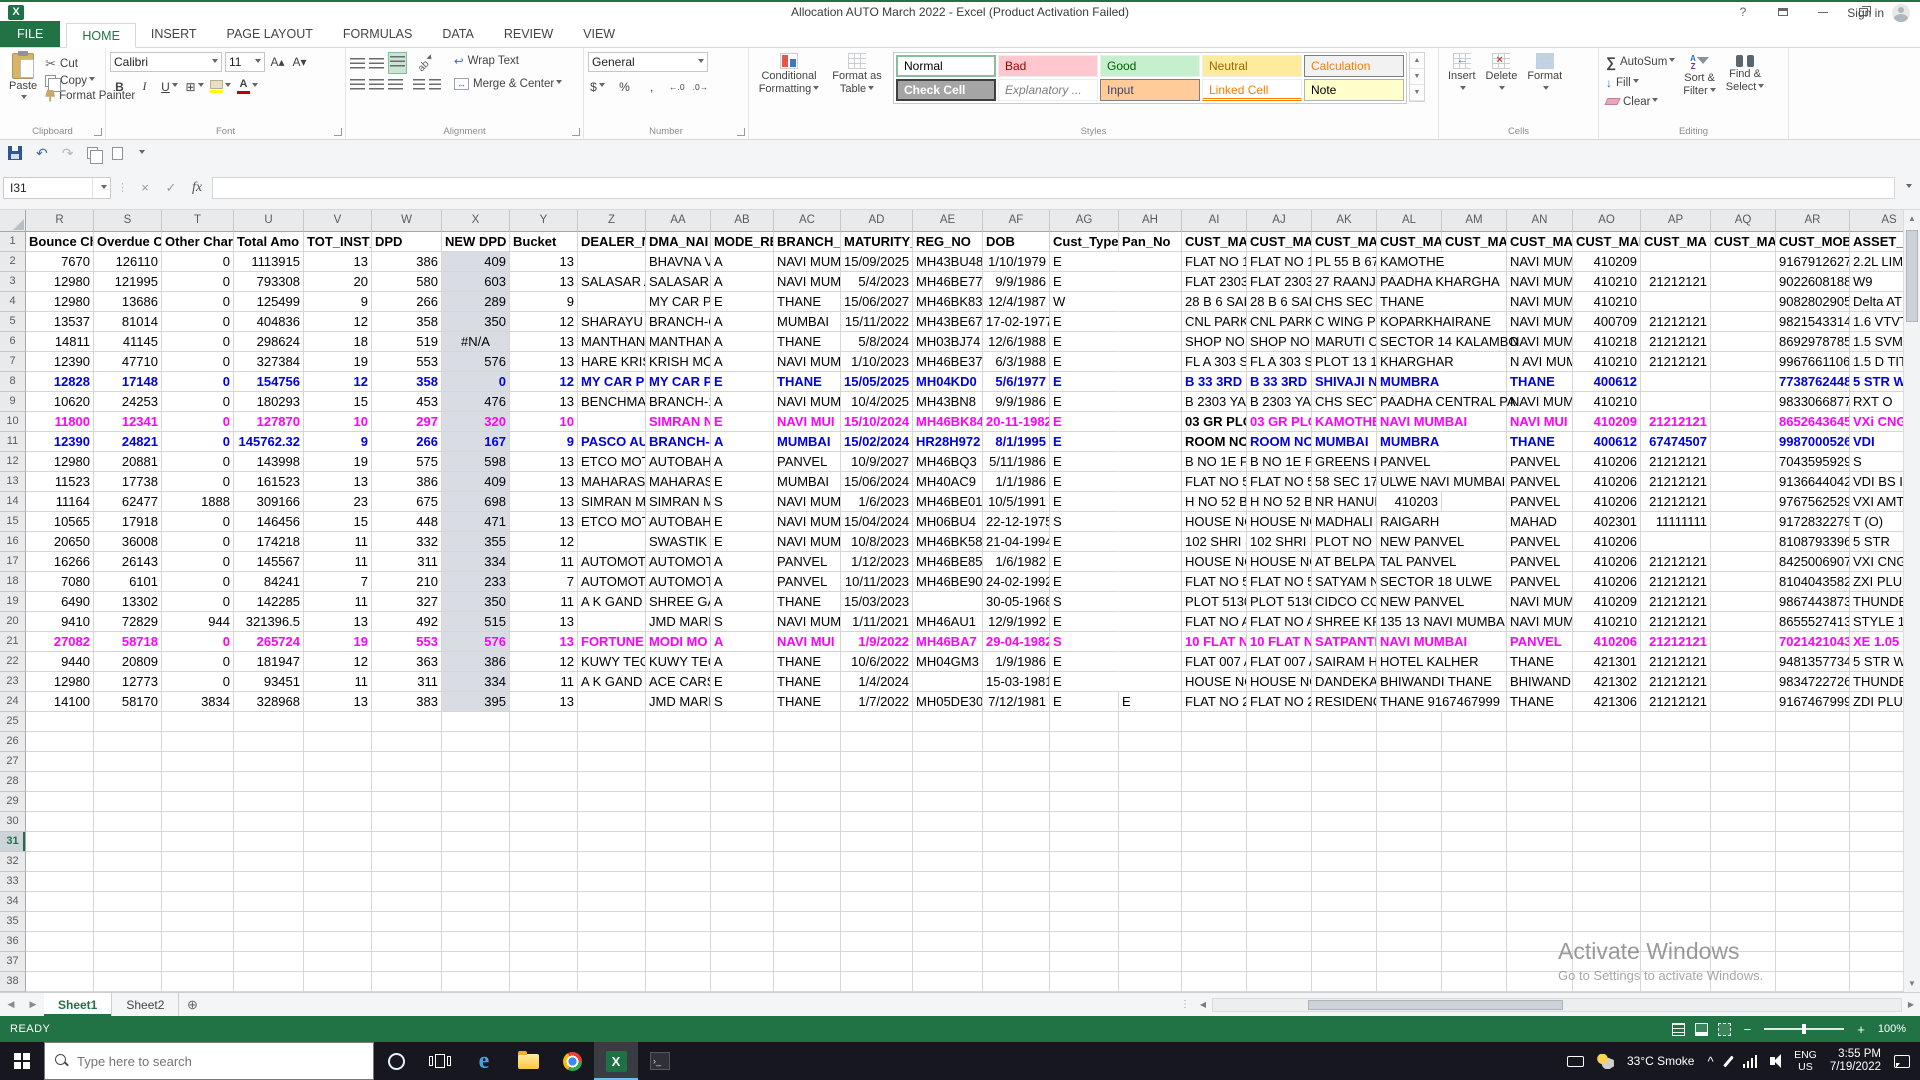  Describe the element at coordinates (877, 582) in the screenshot. I see `cell-AD18: 10/11/2023` at that location.